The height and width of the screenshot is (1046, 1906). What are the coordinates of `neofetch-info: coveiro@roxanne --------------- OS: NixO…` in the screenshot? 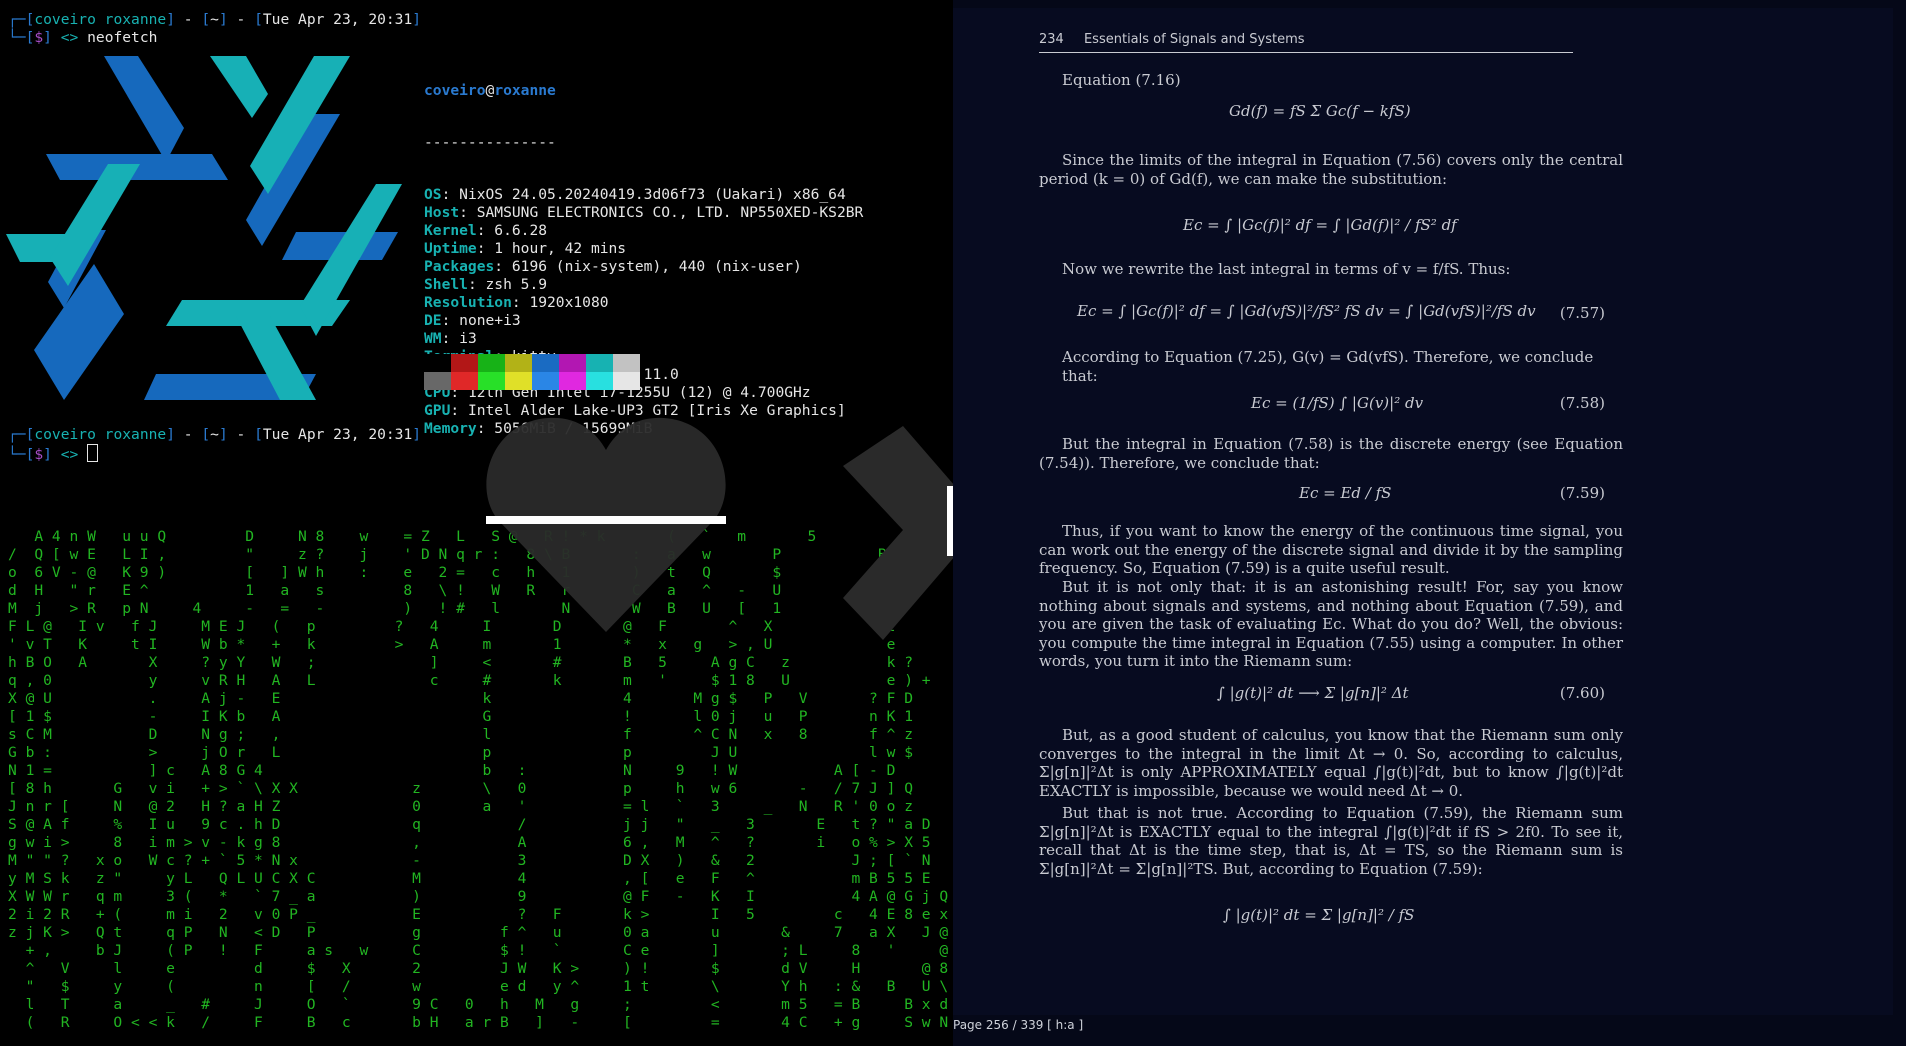 It's located at (643, 260).